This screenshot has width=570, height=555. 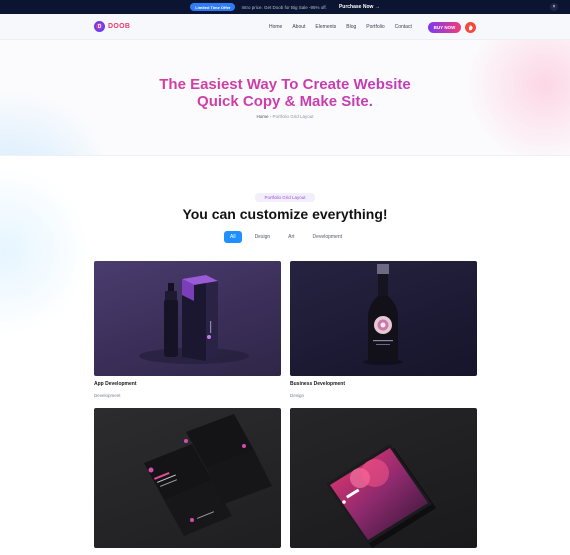 I want to click on buy-now-button: BUY NOW, so click(x=444, y=27).